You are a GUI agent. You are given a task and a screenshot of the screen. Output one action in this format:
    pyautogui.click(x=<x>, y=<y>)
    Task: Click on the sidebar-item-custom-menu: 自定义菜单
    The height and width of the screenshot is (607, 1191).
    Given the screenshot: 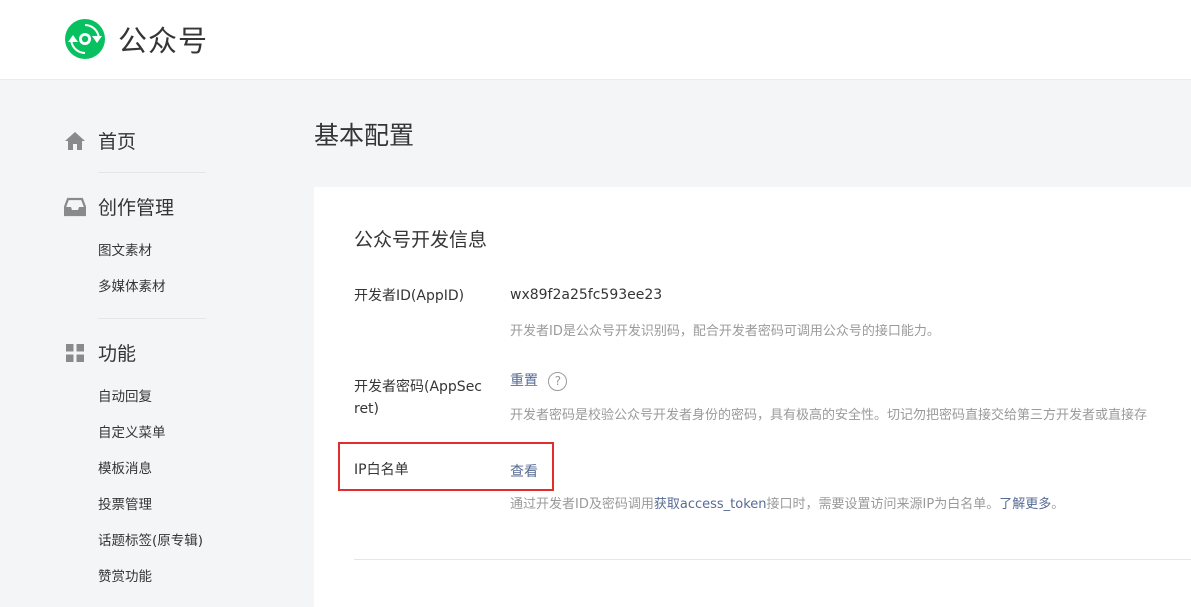 What is the action you would take?
    pyautogui.click(x=132, y=431)
    